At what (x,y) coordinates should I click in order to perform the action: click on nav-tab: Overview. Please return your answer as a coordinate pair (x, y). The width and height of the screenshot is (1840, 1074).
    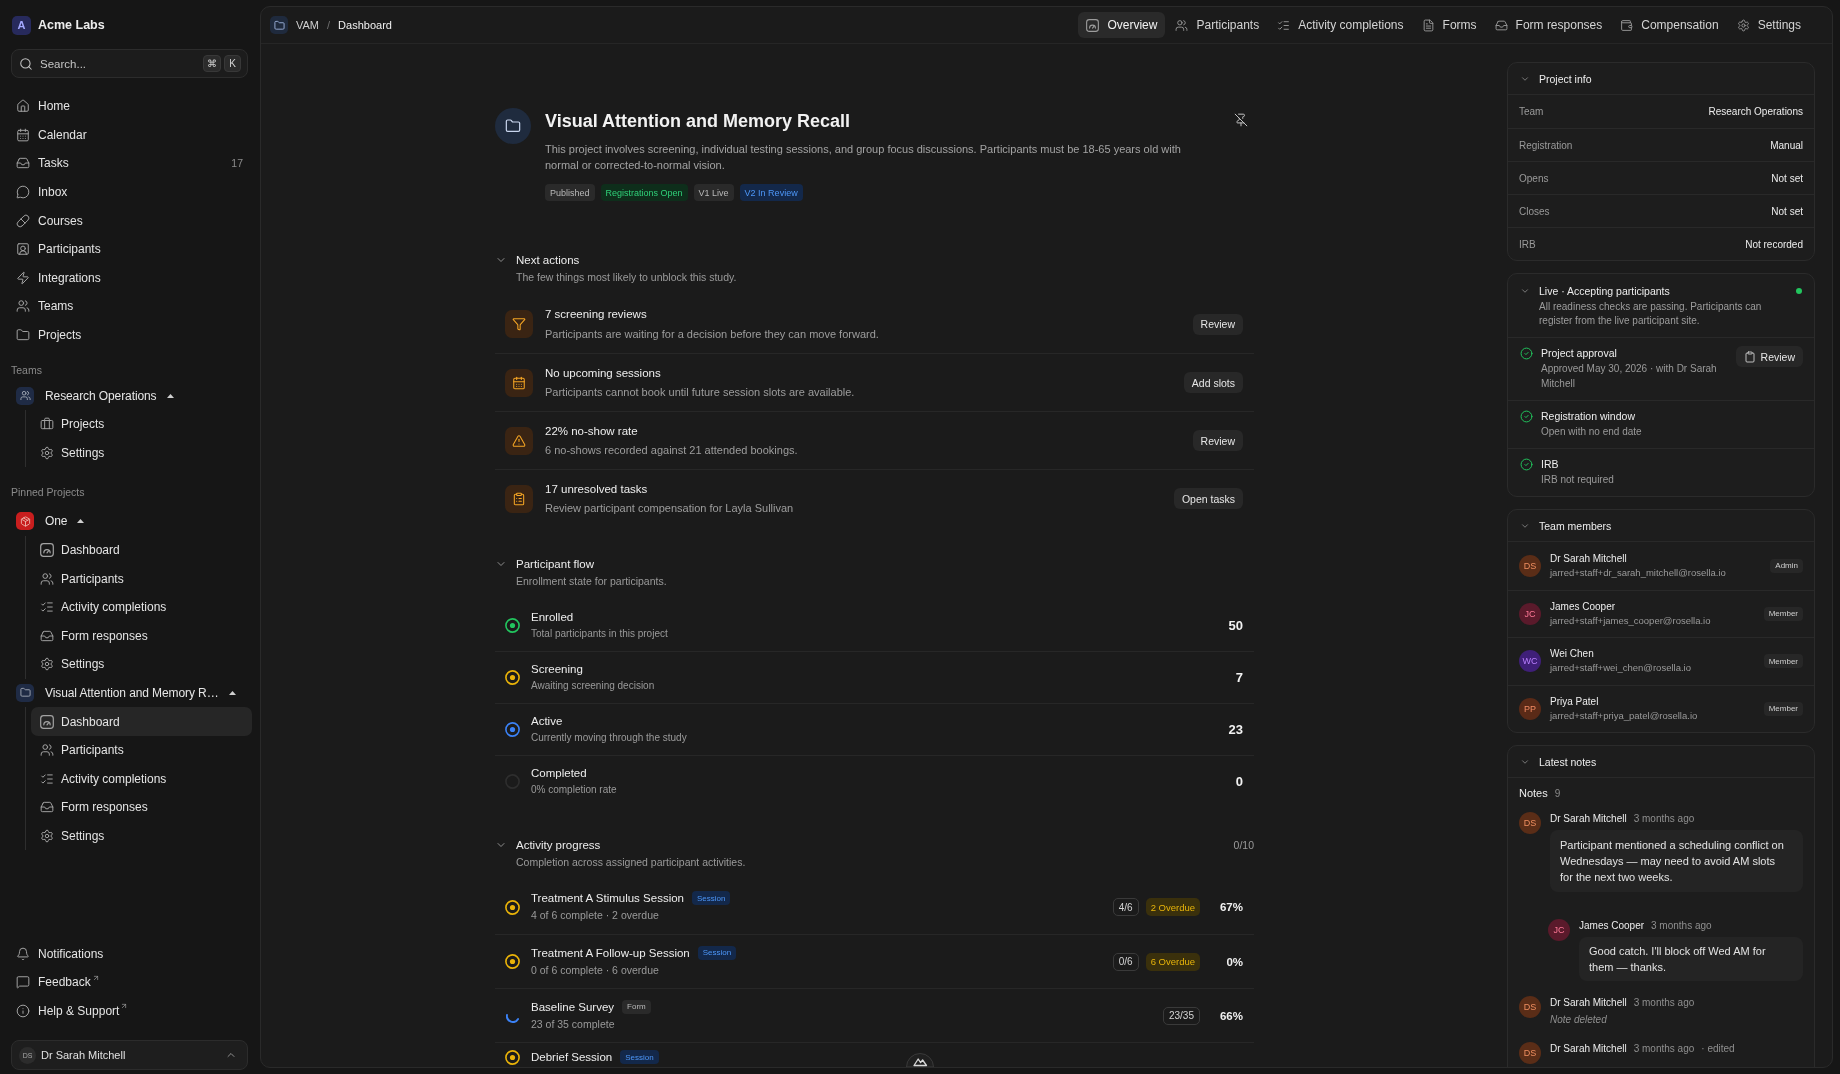
    Looking at the image, I should click on (1122, 25).